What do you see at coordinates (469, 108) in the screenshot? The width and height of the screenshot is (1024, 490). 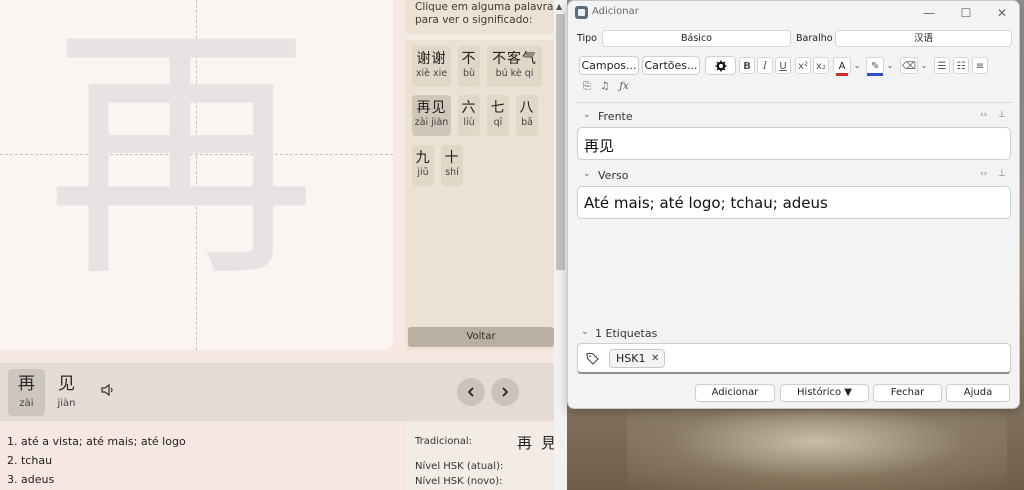 I see `word-hanzi: 六` at bounding box center [469, 108].